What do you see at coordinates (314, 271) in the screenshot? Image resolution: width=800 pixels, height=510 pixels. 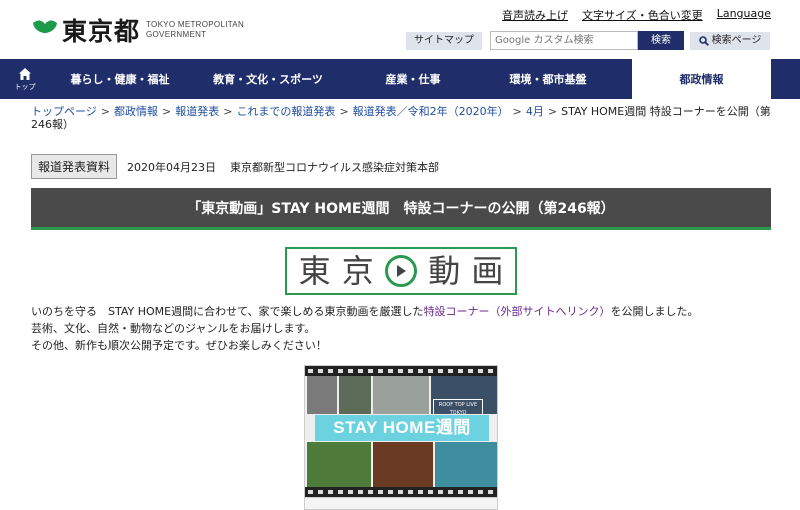 I see `logo-char-1: 東` at bounding box center [314, 271].